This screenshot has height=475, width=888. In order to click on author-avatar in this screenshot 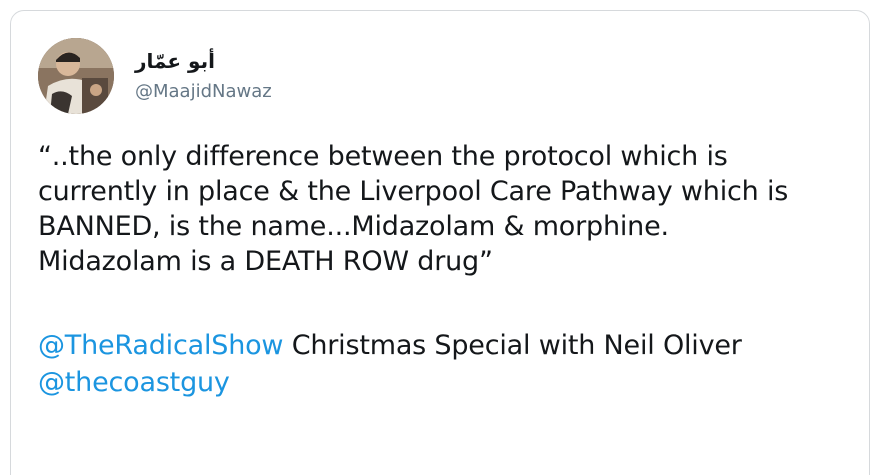, I will do `click(76, 76)`.